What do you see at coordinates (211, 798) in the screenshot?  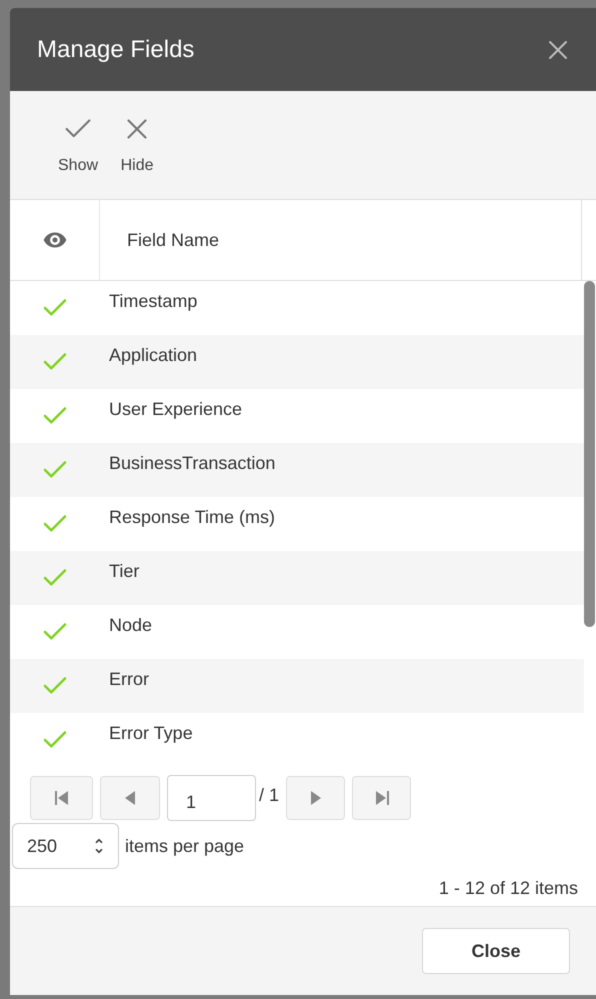 I see `page-input: 1` at bounding box center [211, 798].